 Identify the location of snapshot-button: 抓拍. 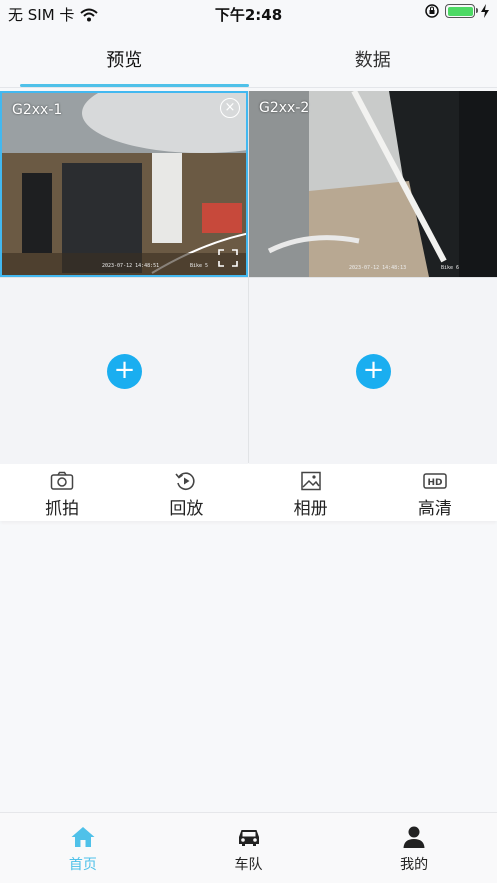
(62, 492).